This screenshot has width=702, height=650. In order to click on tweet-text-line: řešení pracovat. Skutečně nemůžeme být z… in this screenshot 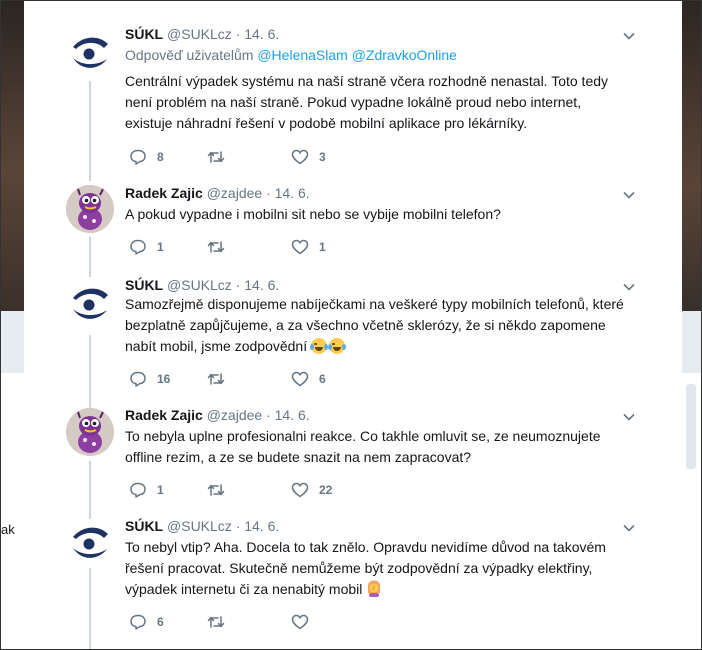, I will do `click(359, 568)`.